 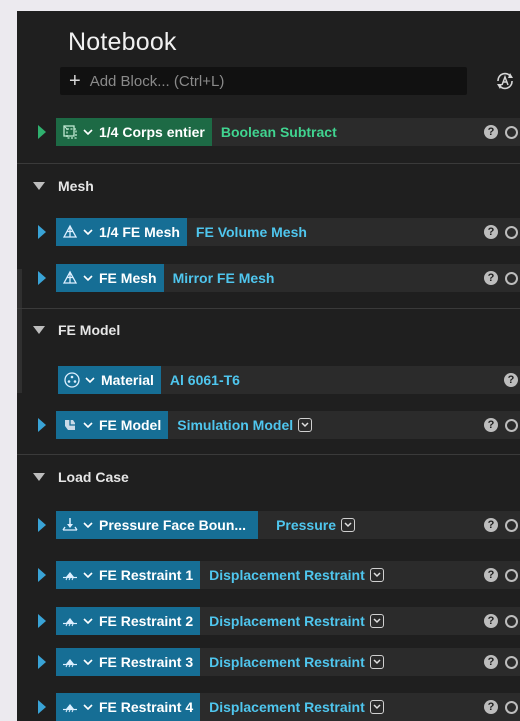 I want to click on block-name: FE Mesh, so click(x=128, y=278).